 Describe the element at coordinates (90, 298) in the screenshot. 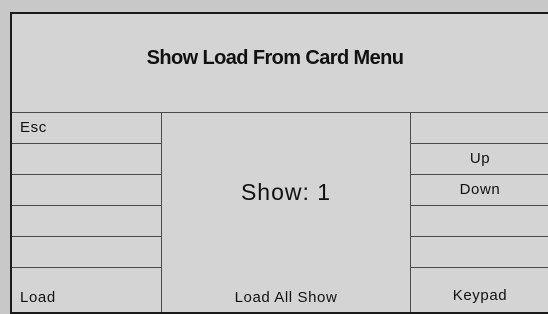

I see `load-button: Load` at that location.